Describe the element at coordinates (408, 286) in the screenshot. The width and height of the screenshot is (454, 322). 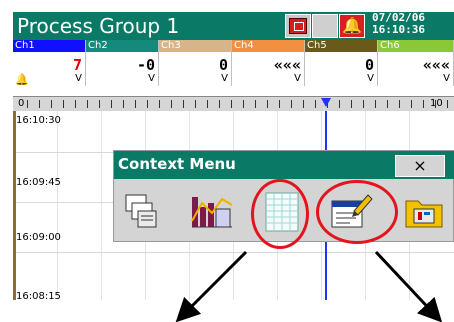
I see `arrow-right` at that location.